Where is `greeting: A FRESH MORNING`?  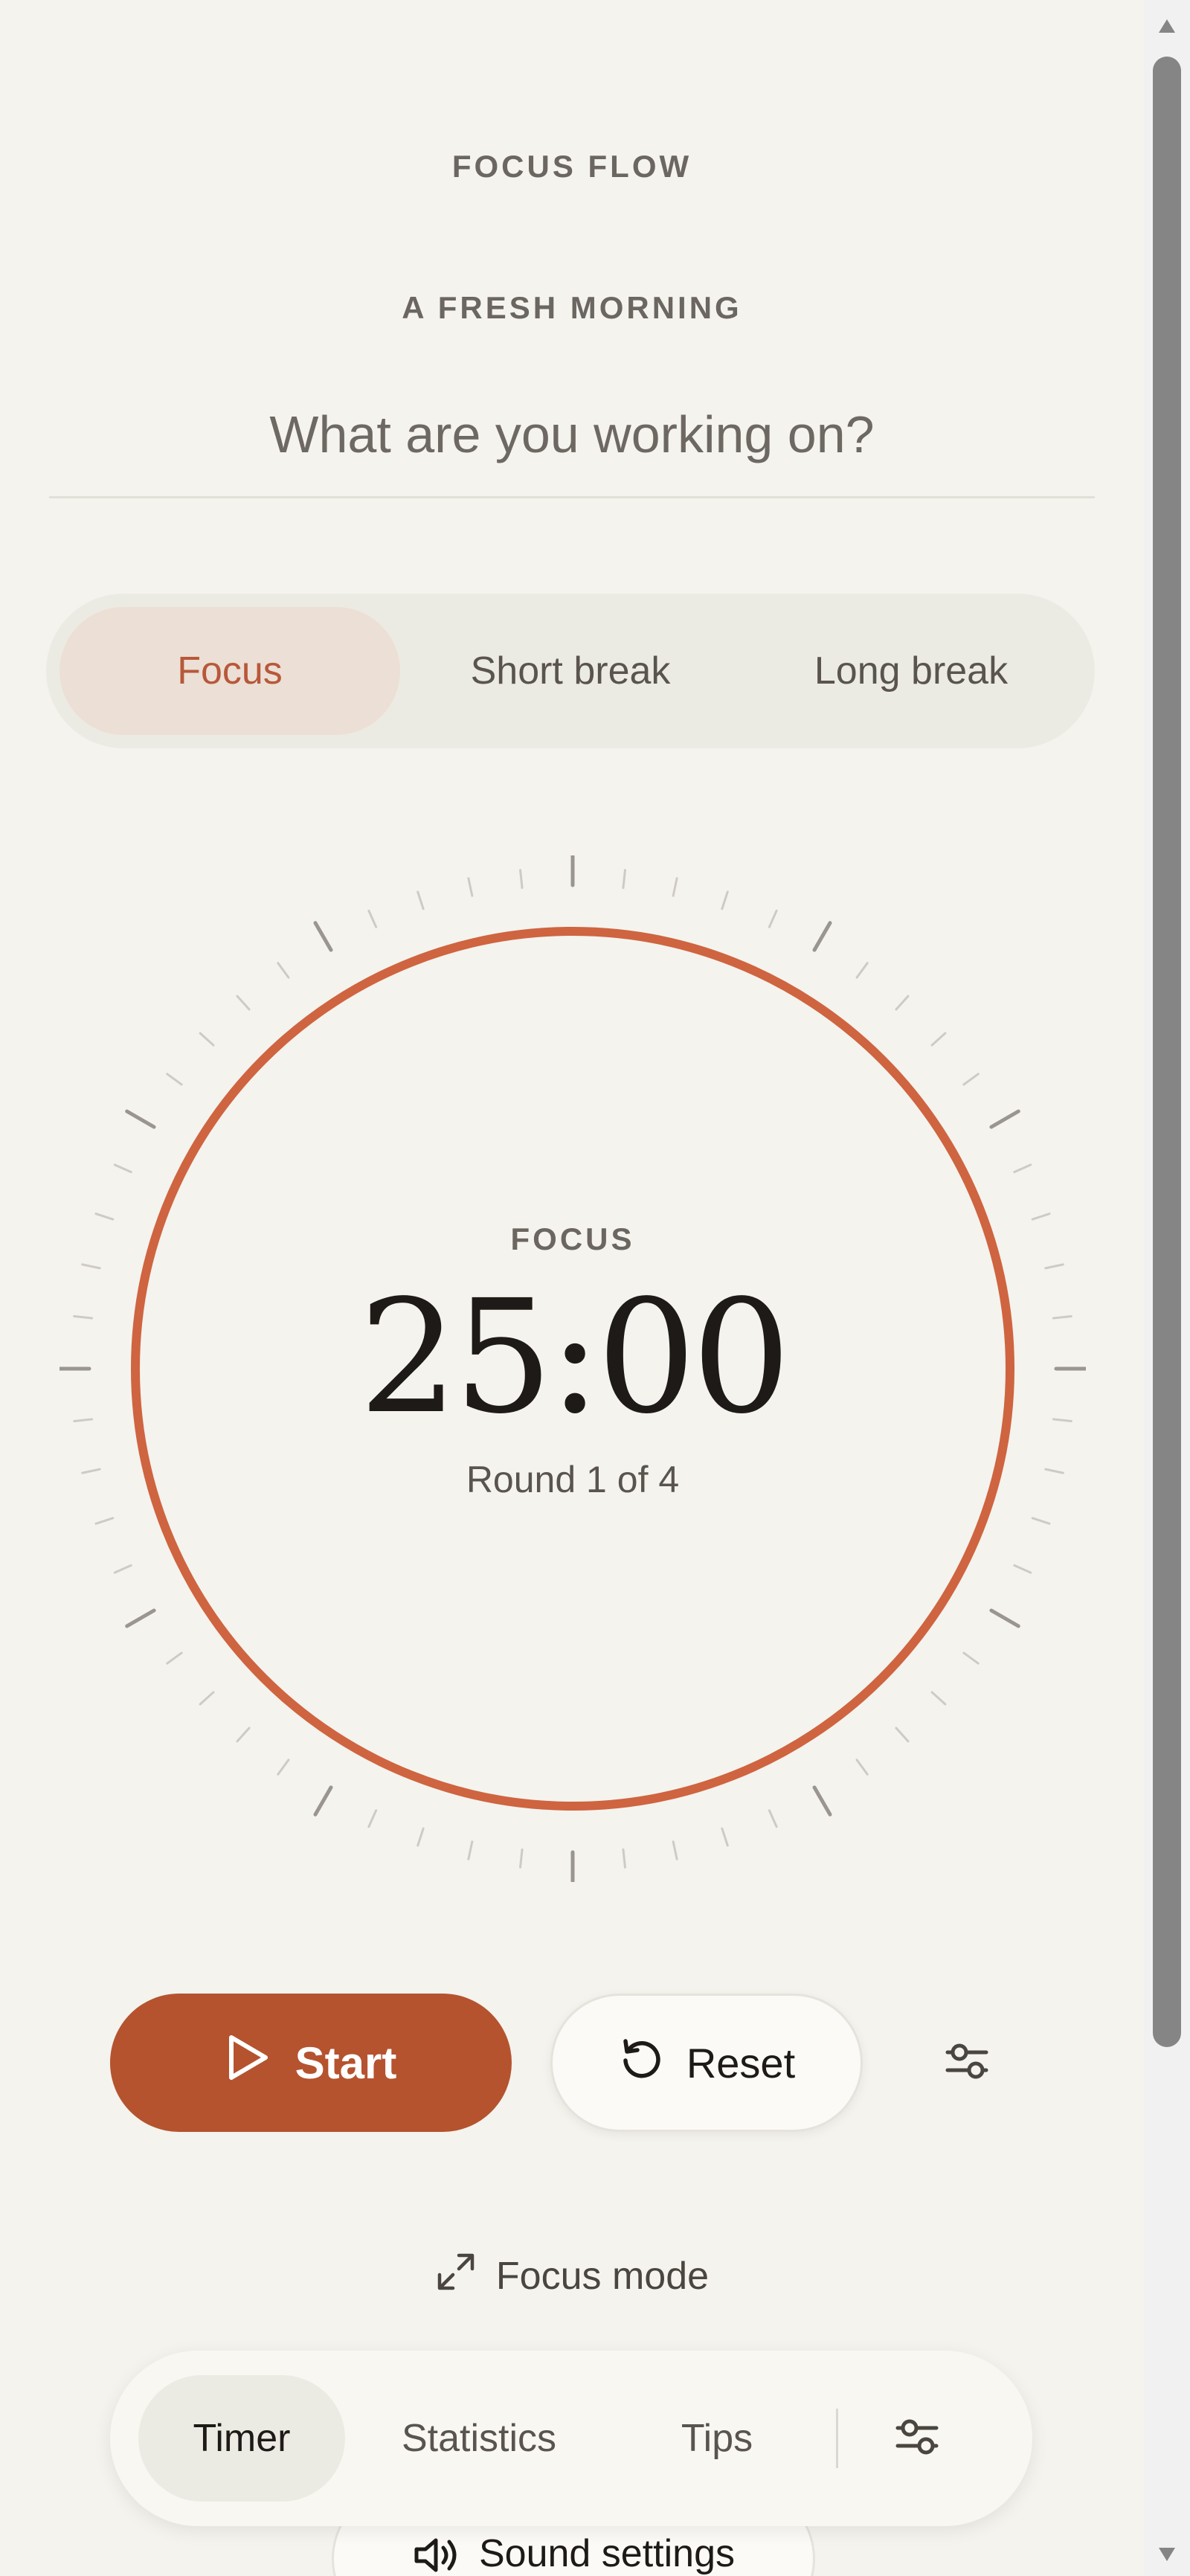 greeting: A FRESH MORNING is located at coordinates (572, 307).